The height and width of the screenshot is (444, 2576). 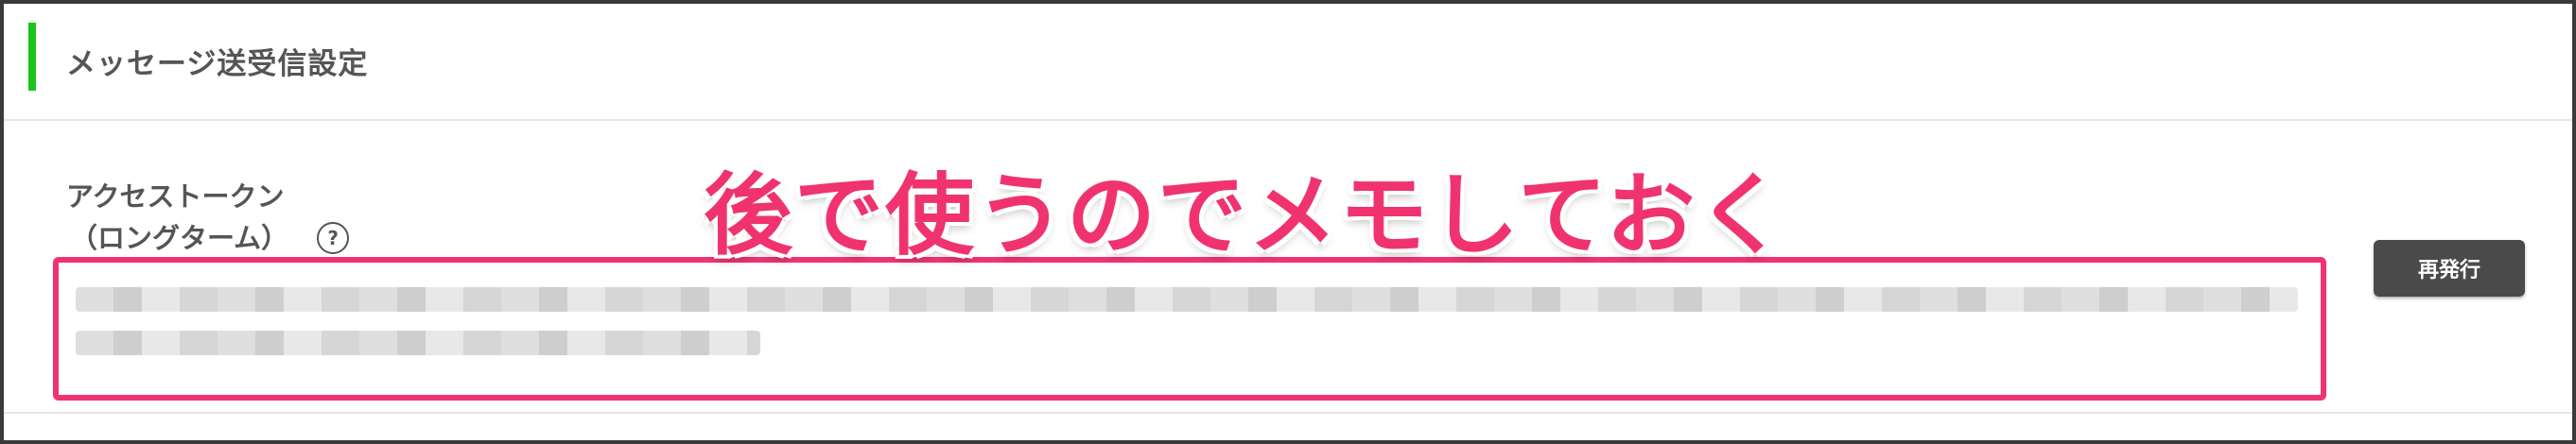 I want to click on annotation-note: 後で使うのでメモしておく, so click(x=1246, y=216).